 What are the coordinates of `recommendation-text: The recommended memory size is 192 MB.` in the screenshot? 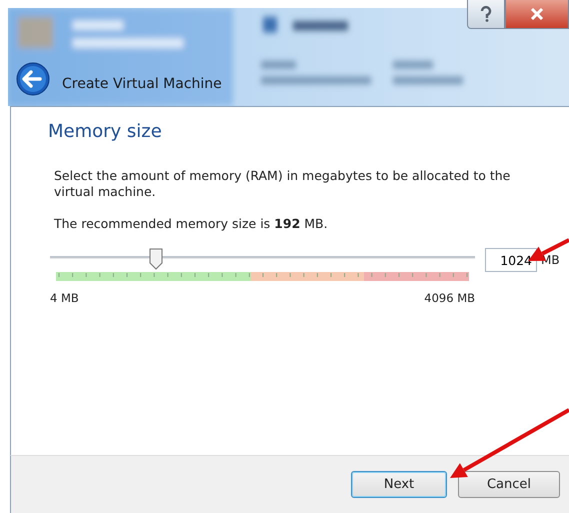 It's located at (191, 224).